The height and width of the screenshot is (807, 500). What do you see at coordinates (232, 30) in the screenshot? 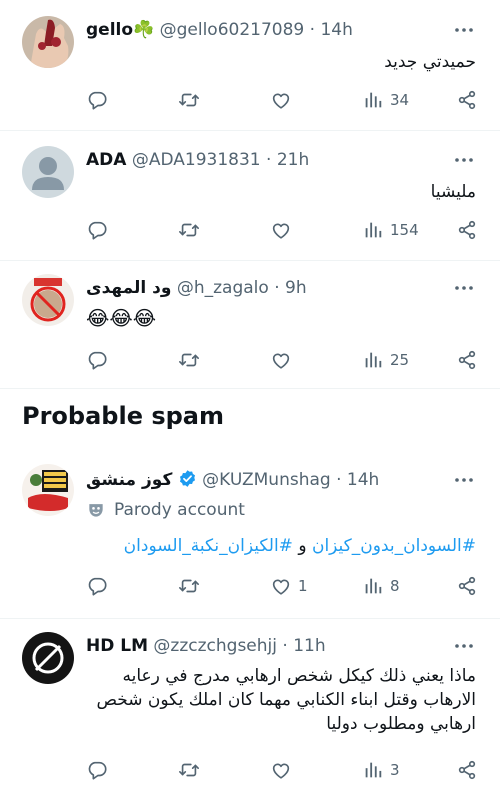
I see `user-handle: @gello60217089` at bounding box center [232, 30].